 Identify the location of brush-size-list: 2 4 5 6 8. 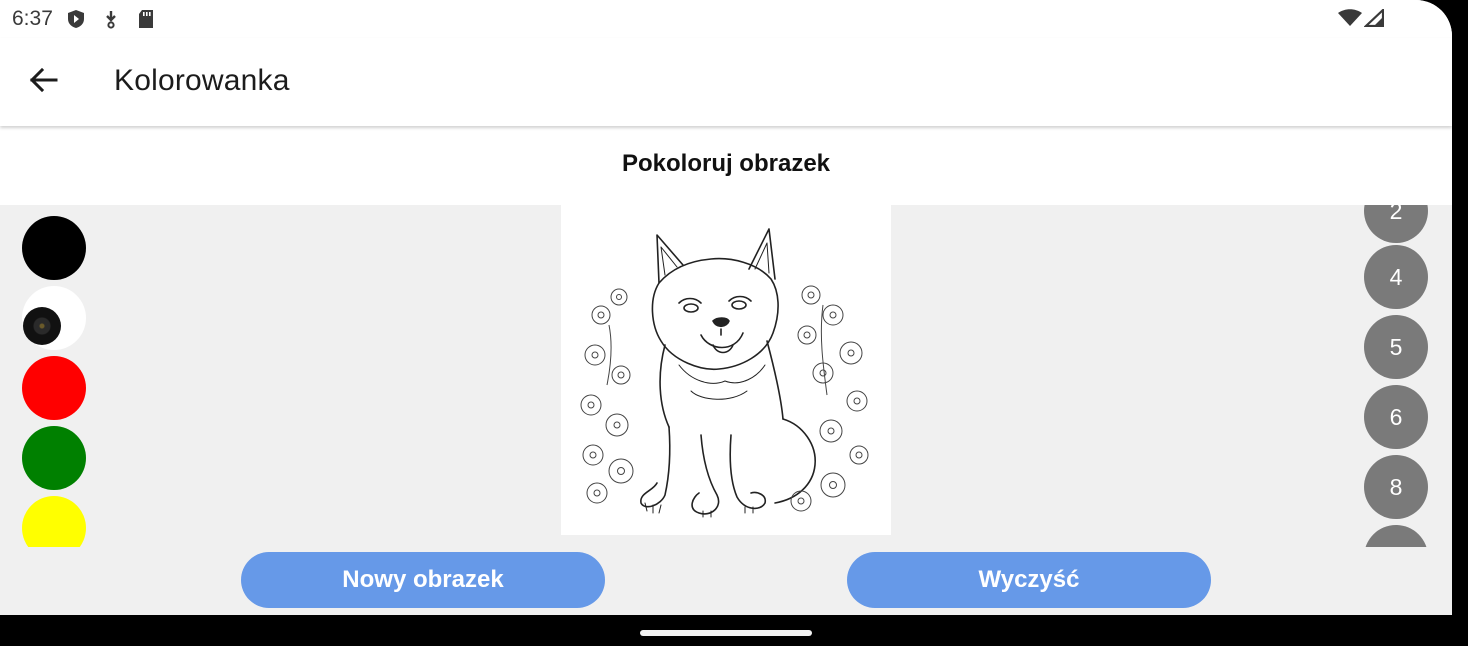
(1397, 376).